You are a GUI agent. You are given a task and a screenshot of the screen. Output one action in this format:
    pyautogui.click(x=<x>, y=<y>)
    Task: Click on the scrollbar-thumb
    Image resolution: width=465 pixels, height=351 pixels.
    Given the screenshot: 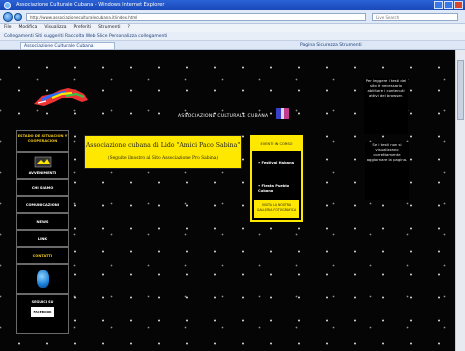 What is the action you would take?
    pyautogui.click(x=460, y=90)
    